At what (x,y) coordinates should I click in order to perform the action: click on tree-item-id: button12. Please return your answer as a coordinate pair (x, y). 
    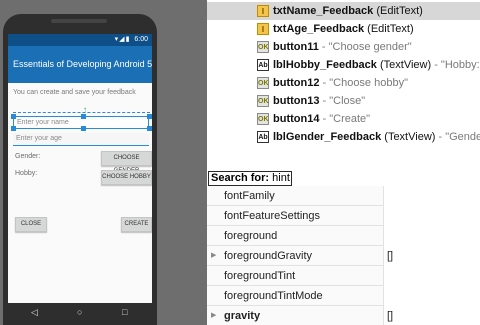
    Looking at the image, I should click on (296, 83).